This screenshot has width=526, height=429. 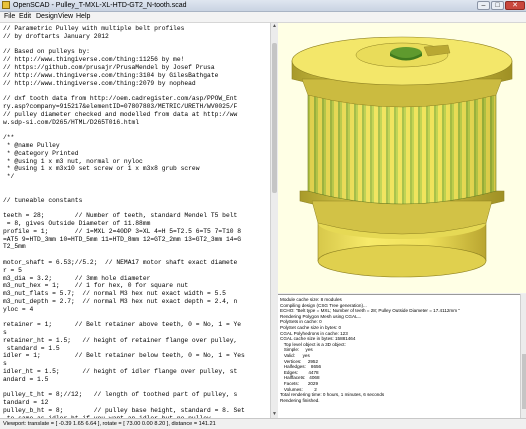 What do you see at coordinates (263, 17) in the screenshot?
I see `menu-bar: File Edit Design View Help` at bounding box center [263, 17].